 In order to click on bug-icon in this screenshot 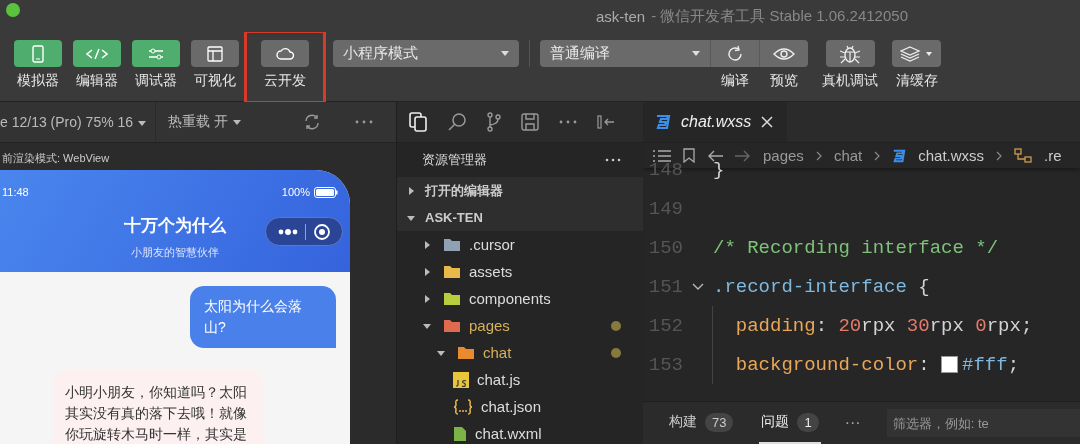, I will do `click(850, 53)`.